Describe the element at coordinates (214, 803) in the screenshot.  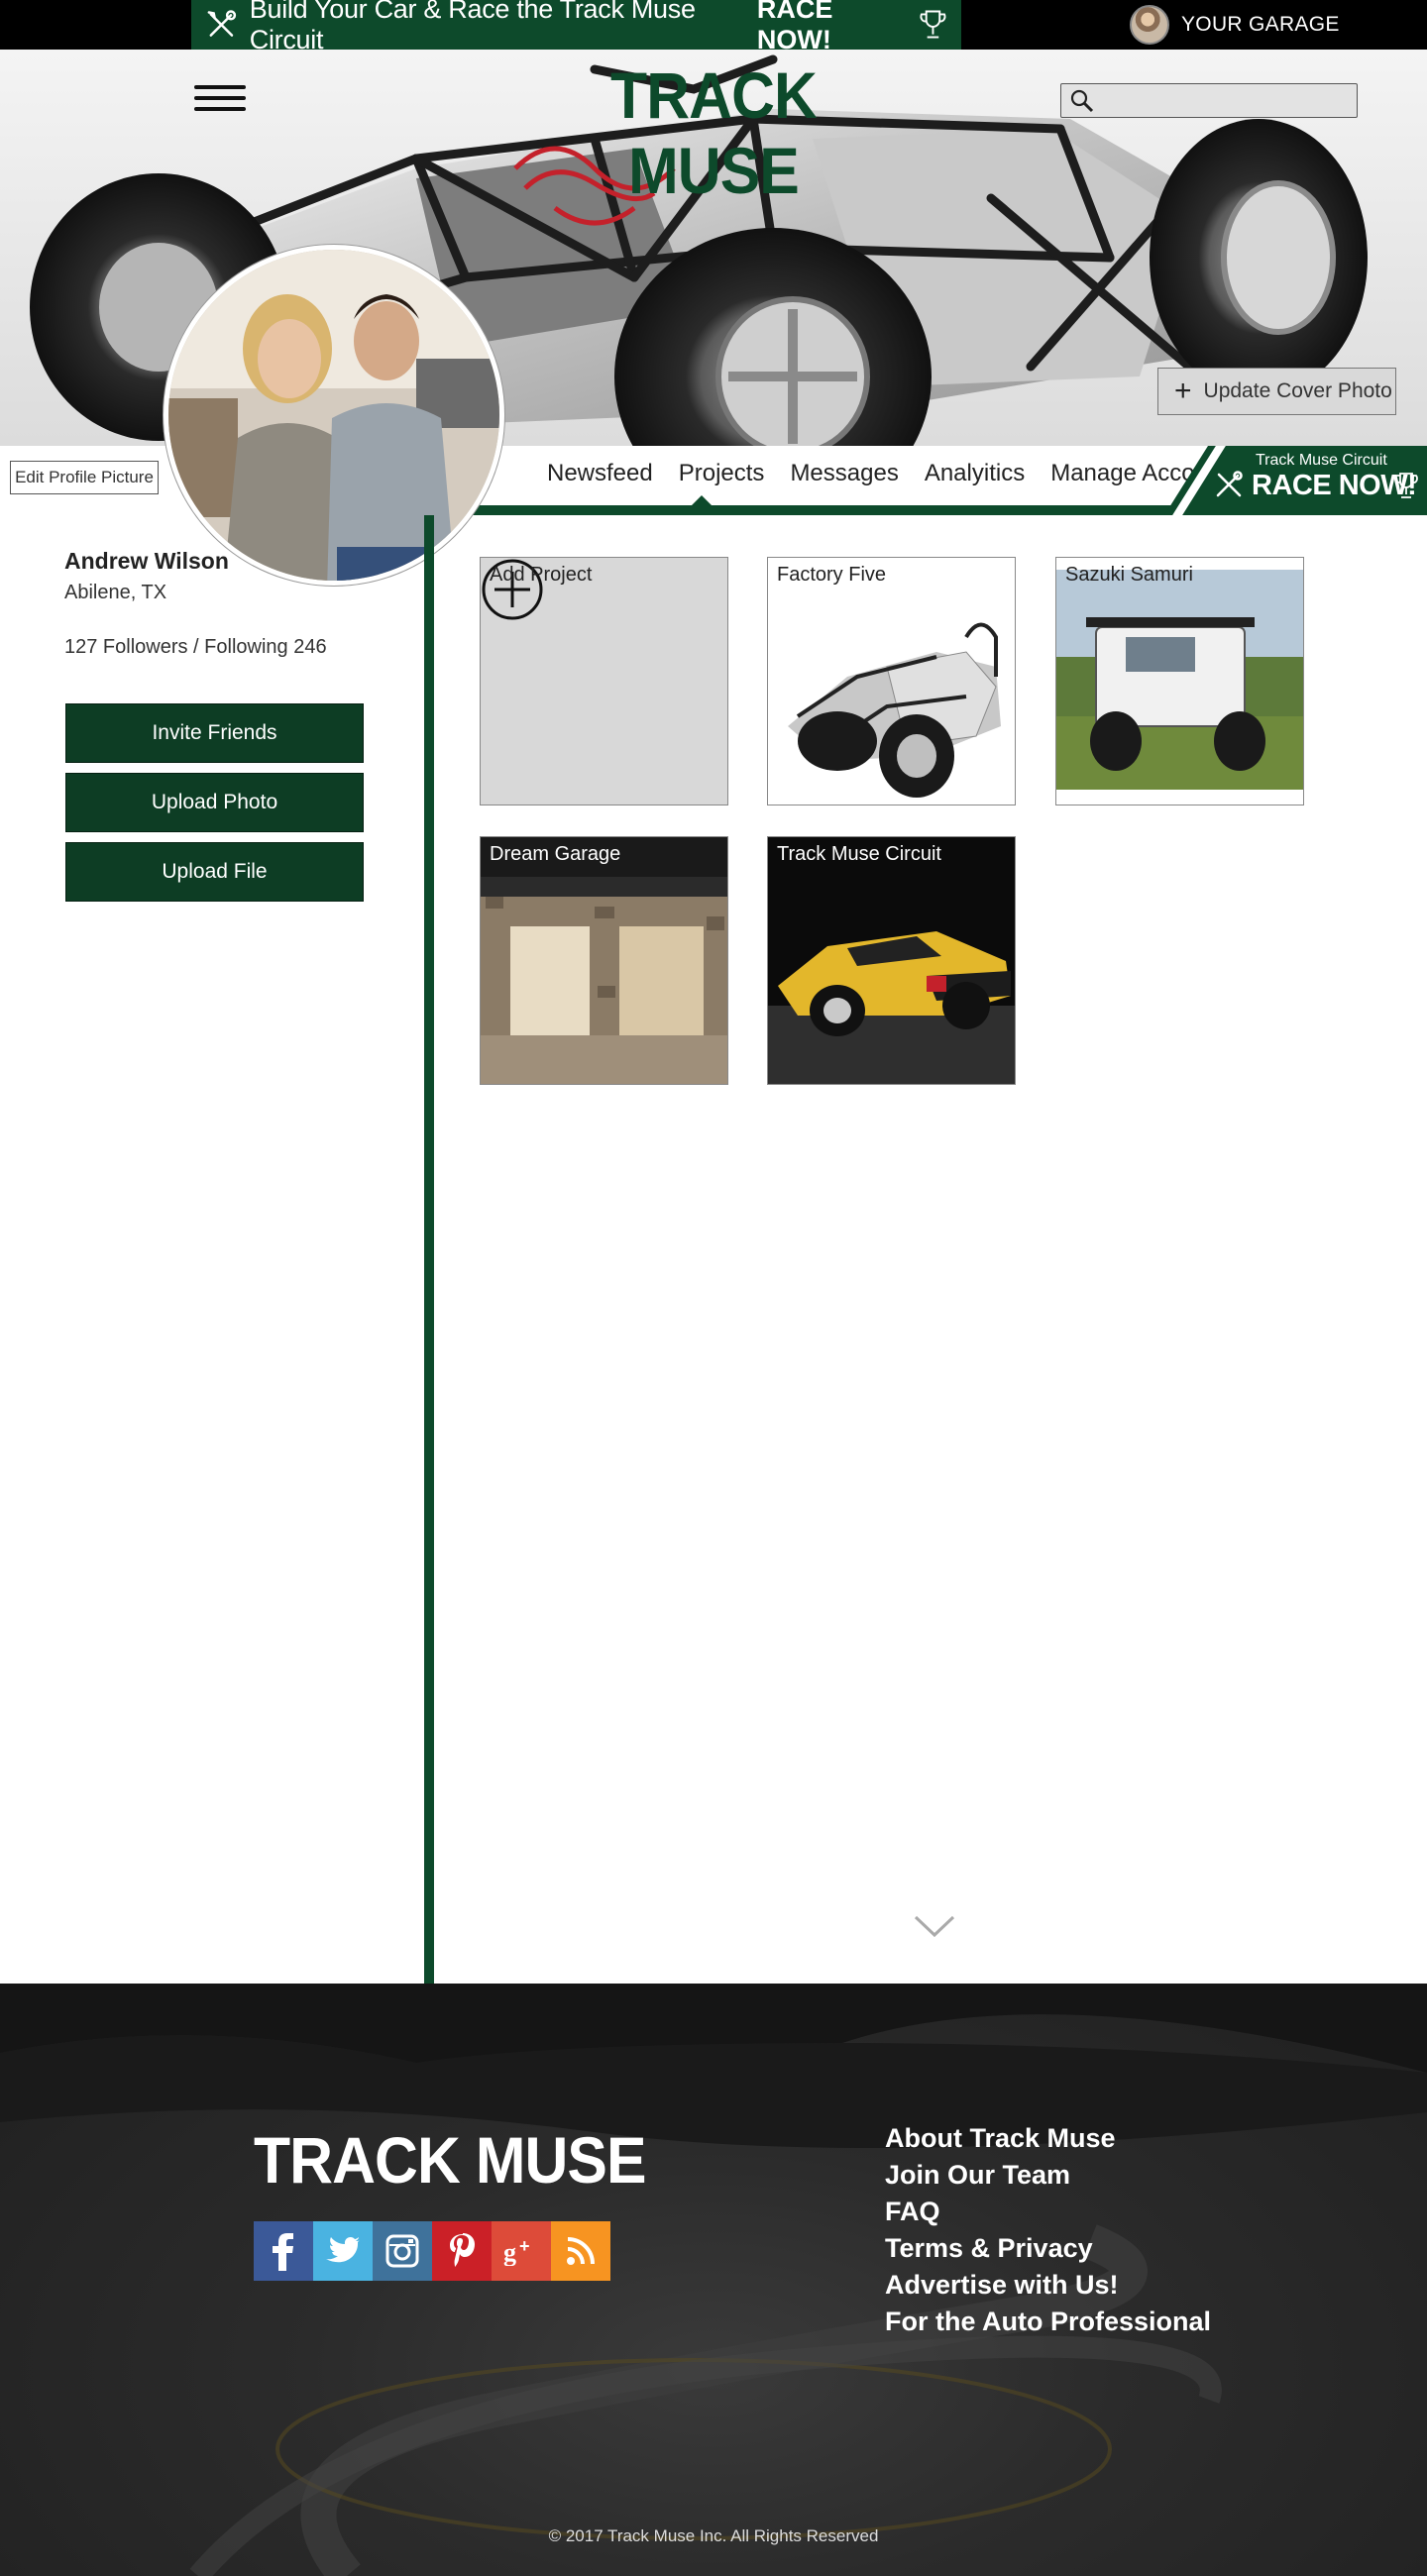
I see `upload-photo-button: Upload Photo` at that location.